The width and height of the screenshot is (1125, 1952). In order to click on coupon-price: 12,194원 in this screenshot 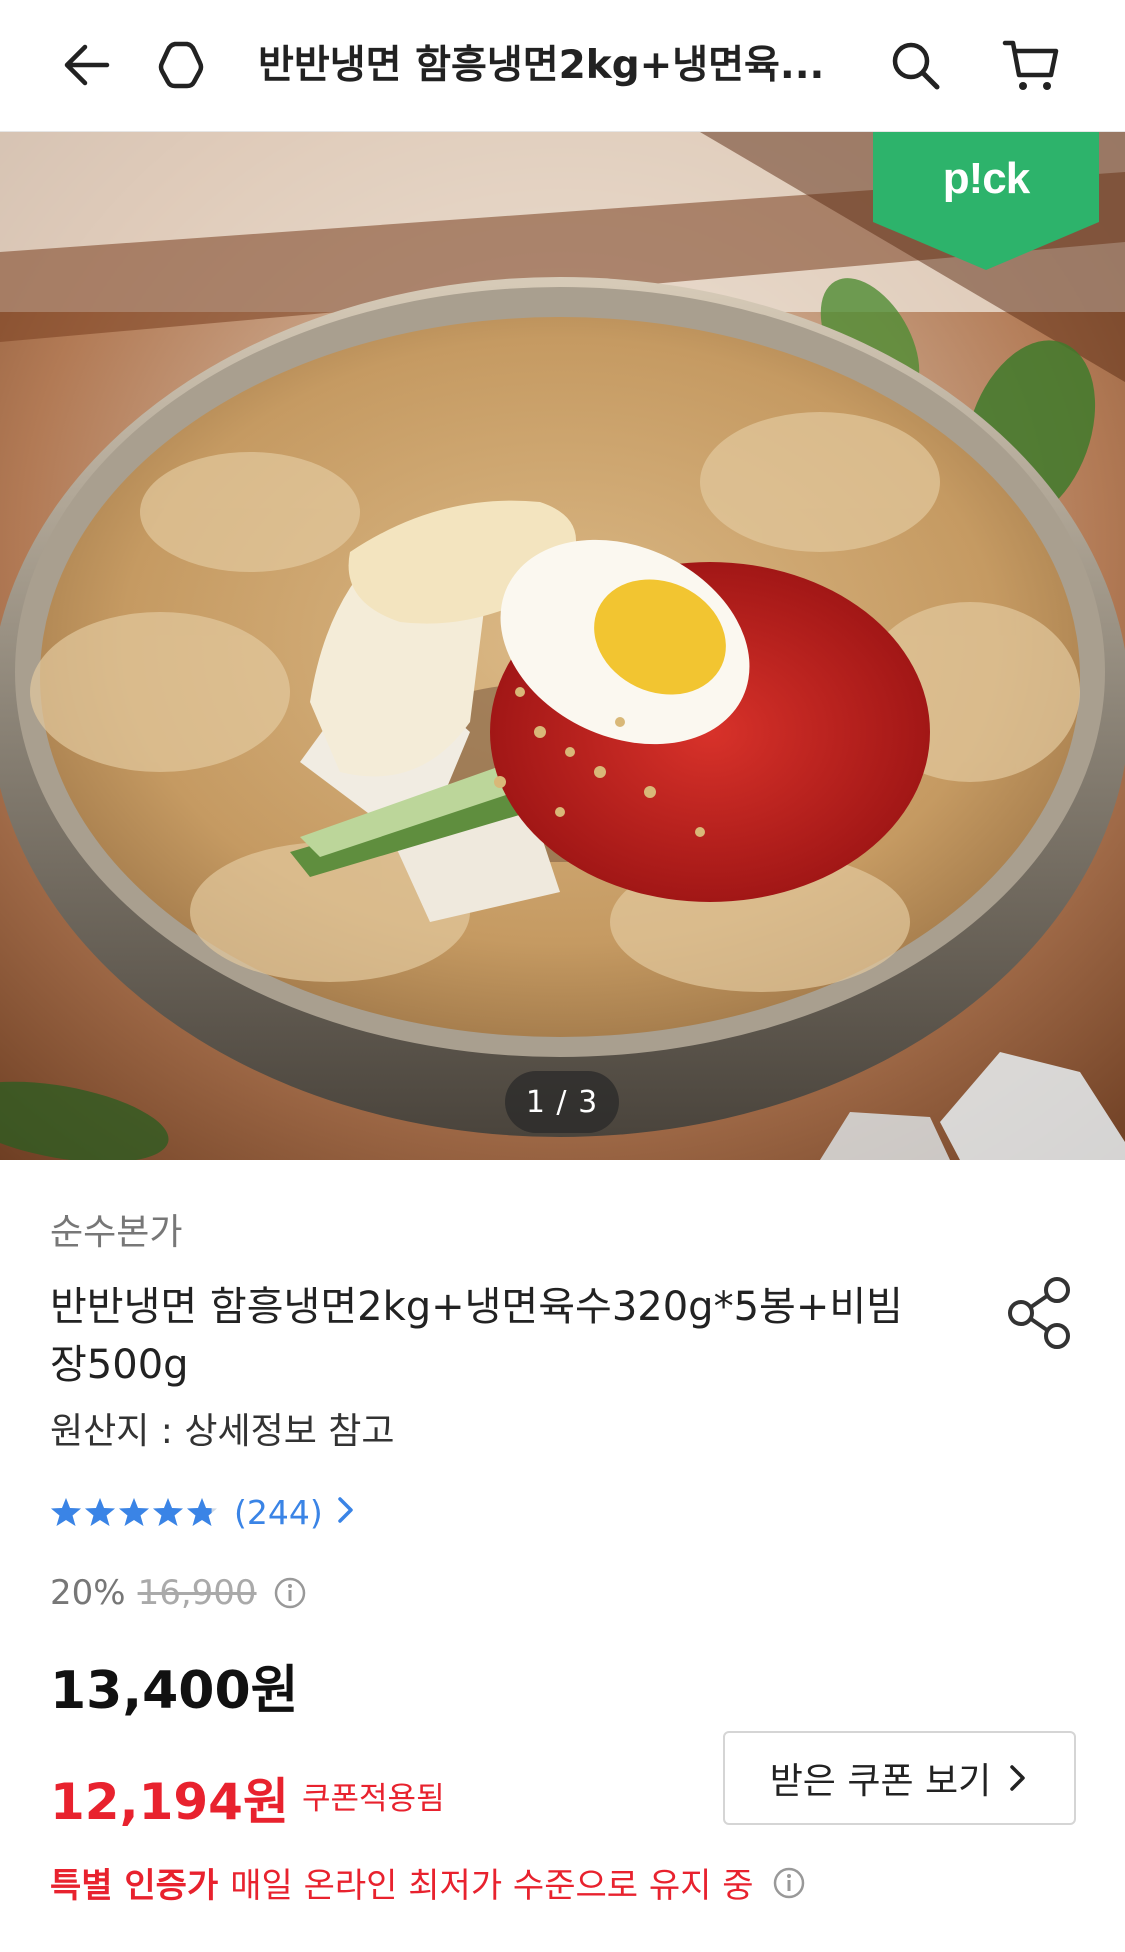, I will do `click(169, 1802)`.